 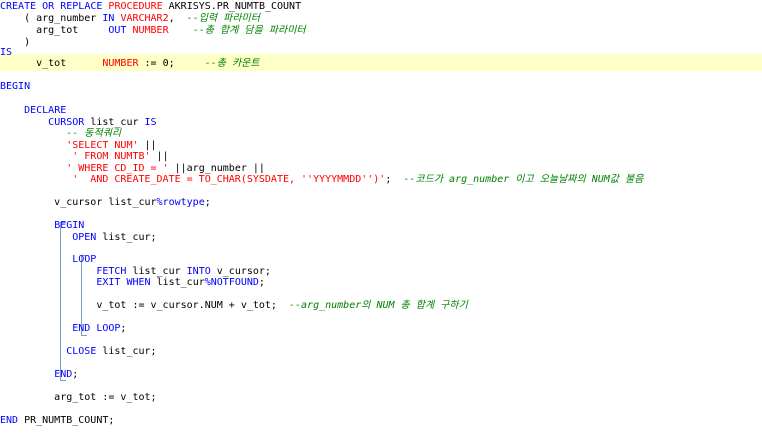 I want to click on code-line: EXIT WHEN list_cur%NOTFOUND;, so click(x=132, y=282).